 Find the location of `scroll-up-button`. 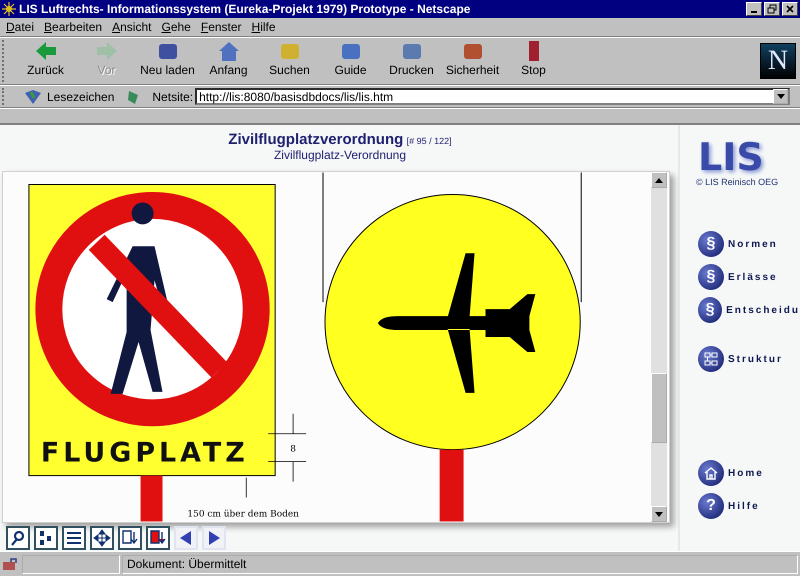

scroll-up-button is located at coordinates (659, 180).